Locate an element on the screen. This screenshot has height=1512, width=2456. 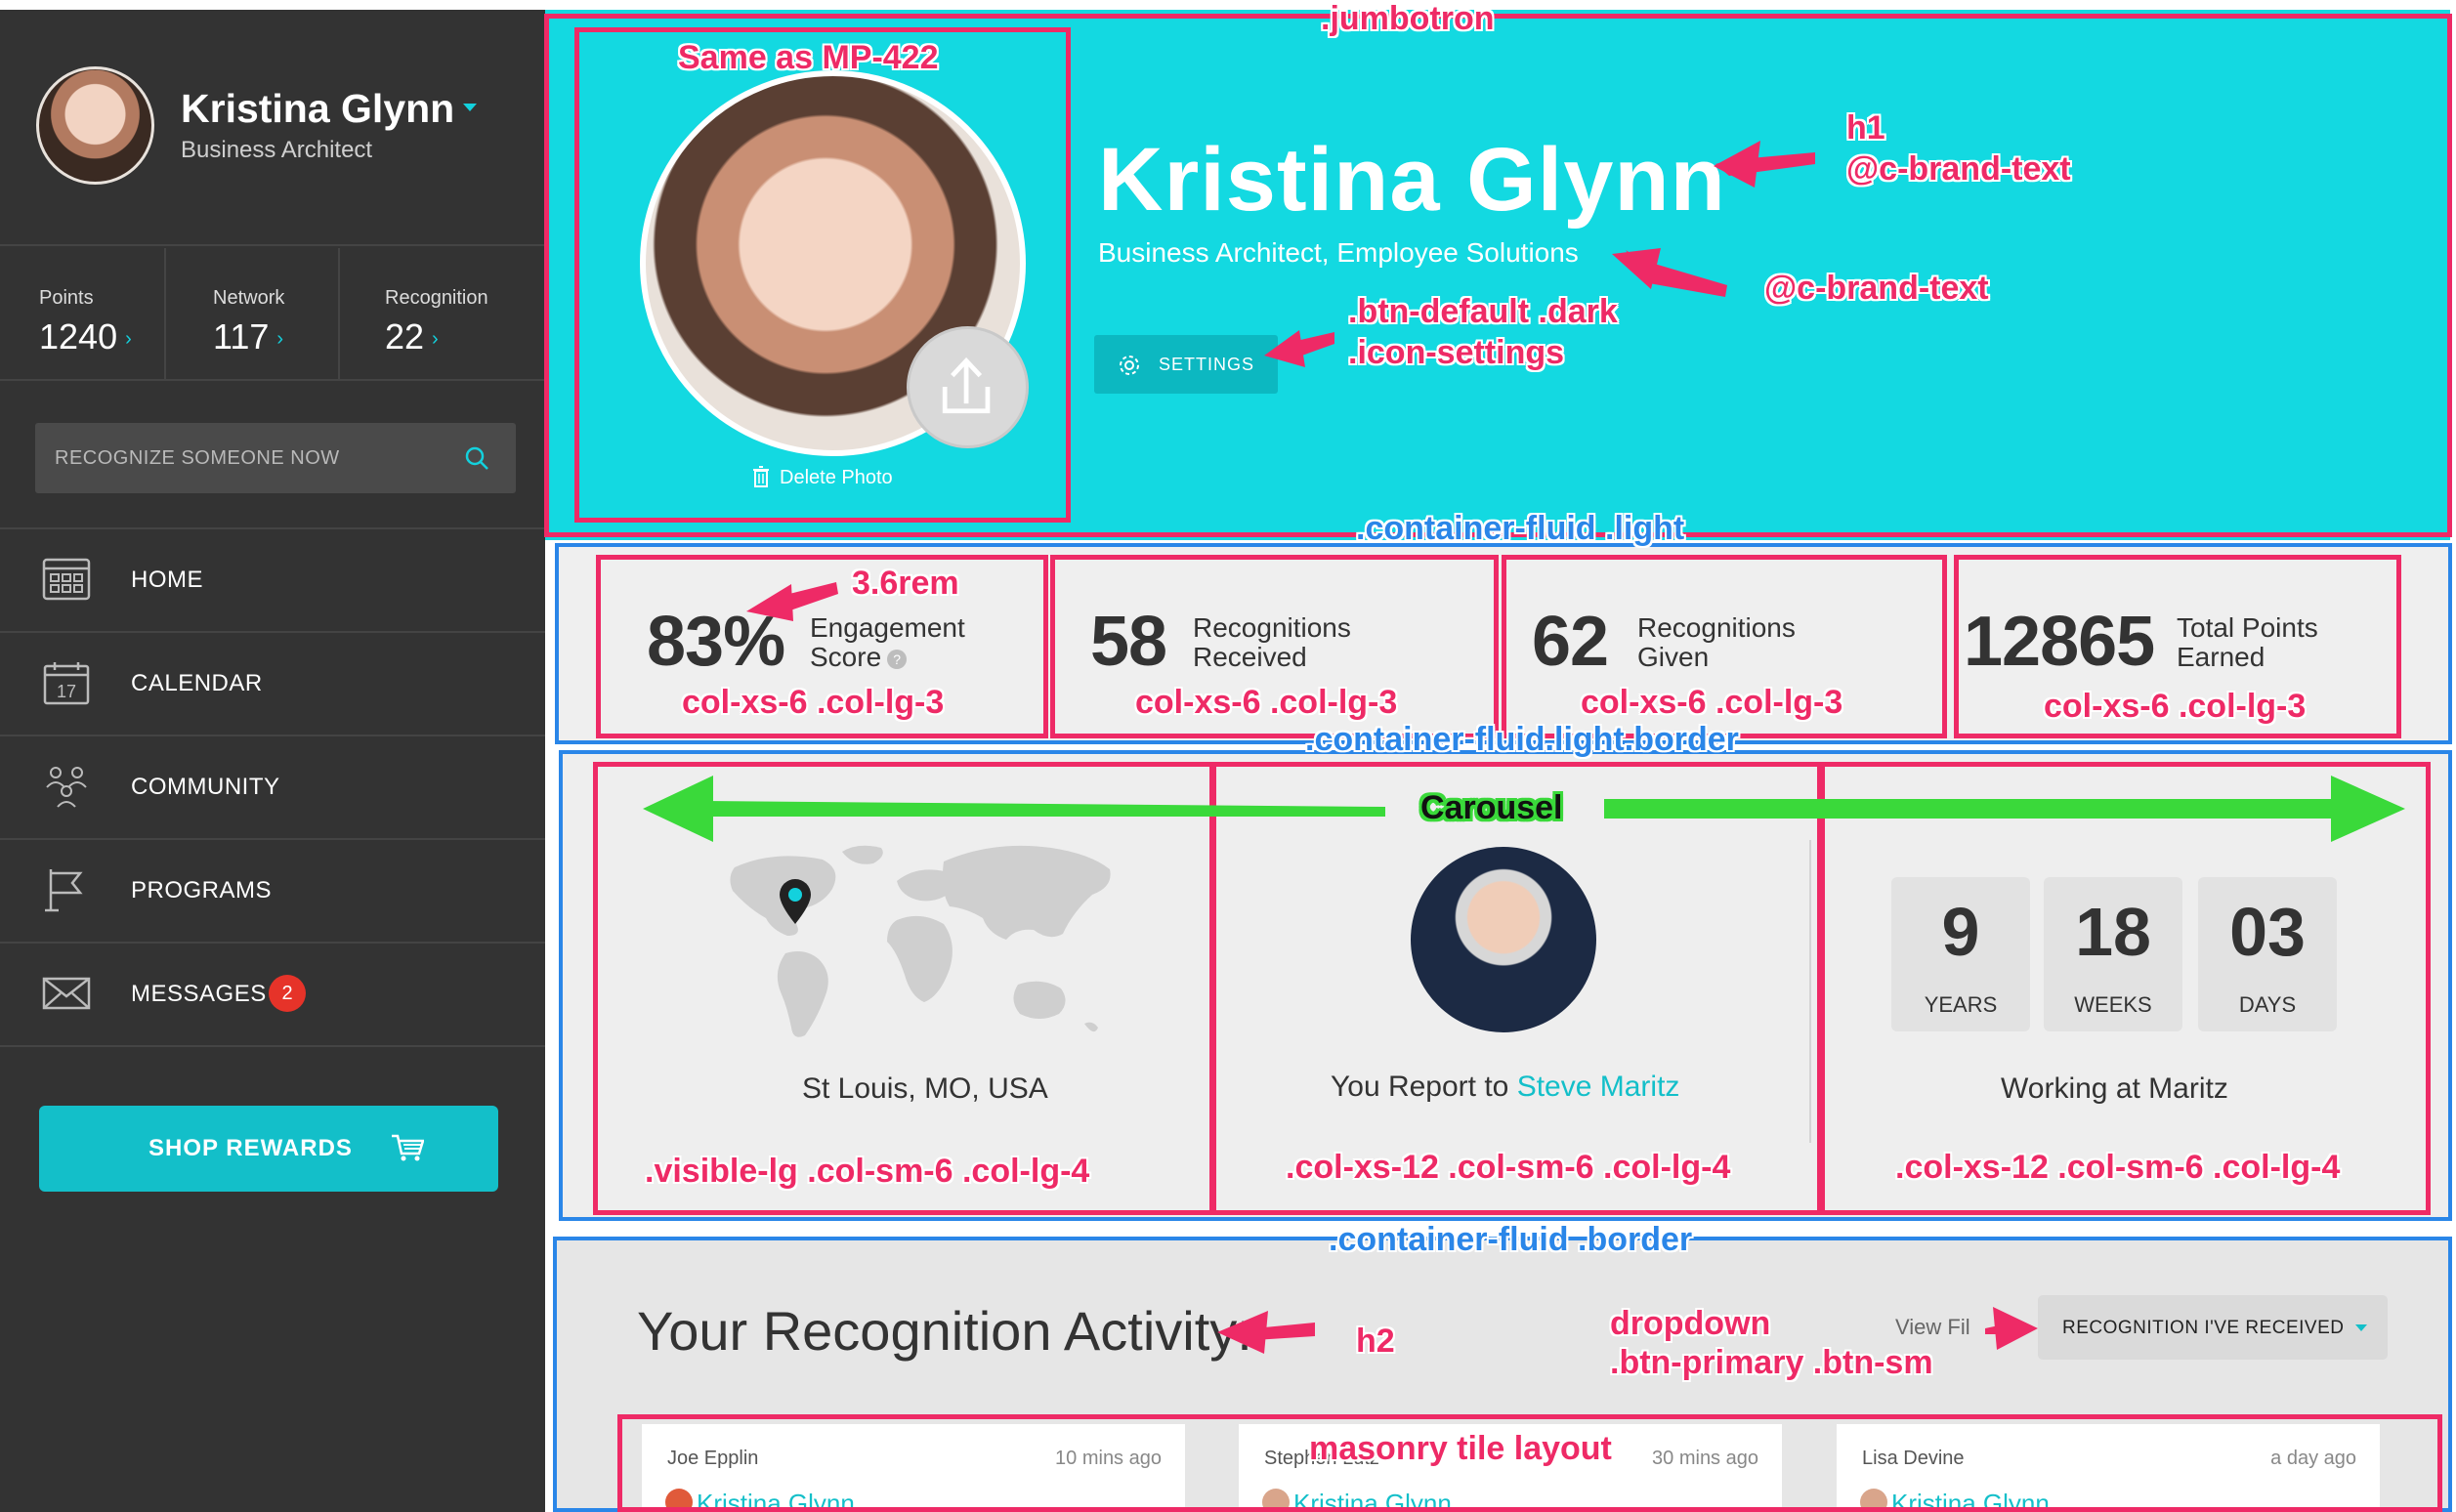
annotation-label: h2 is located at coordinates (1375, 1341).